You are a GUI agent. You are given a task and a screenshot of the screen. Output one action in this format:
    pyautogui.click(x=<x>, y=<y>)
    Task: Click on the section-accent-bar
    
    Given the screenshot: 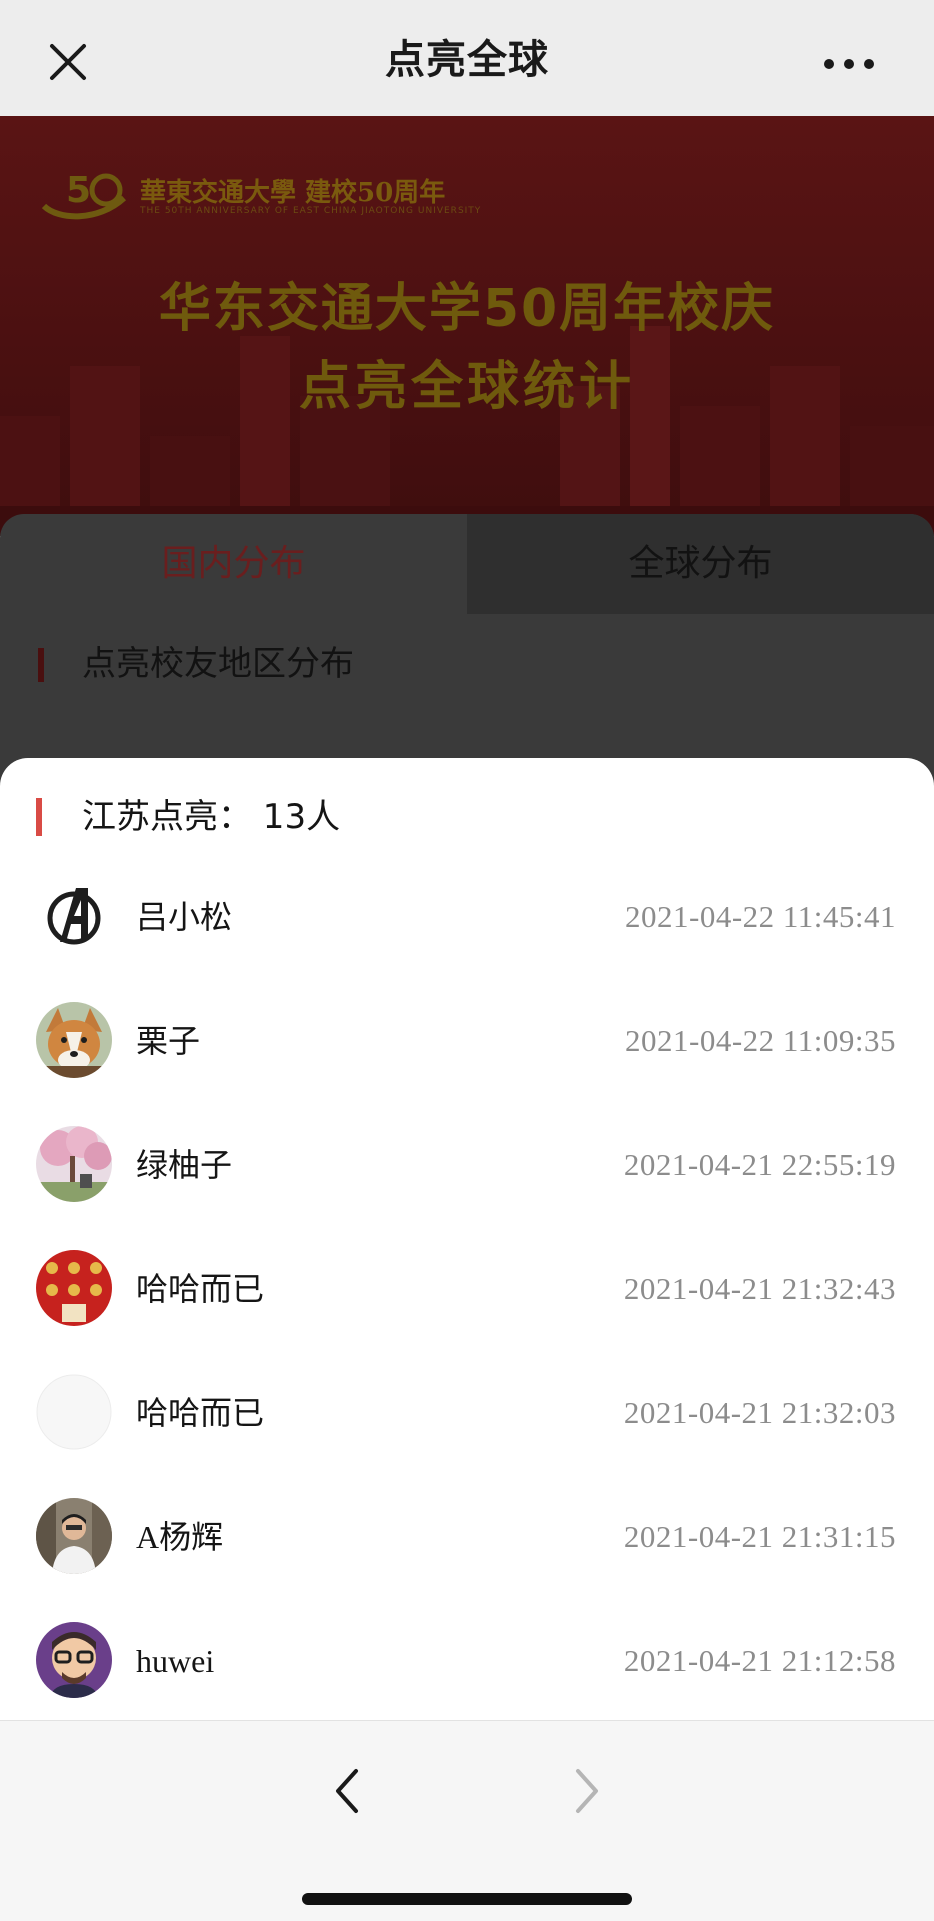 What is the action you would take?
    pyautogui.click(x=41, y=665)
    